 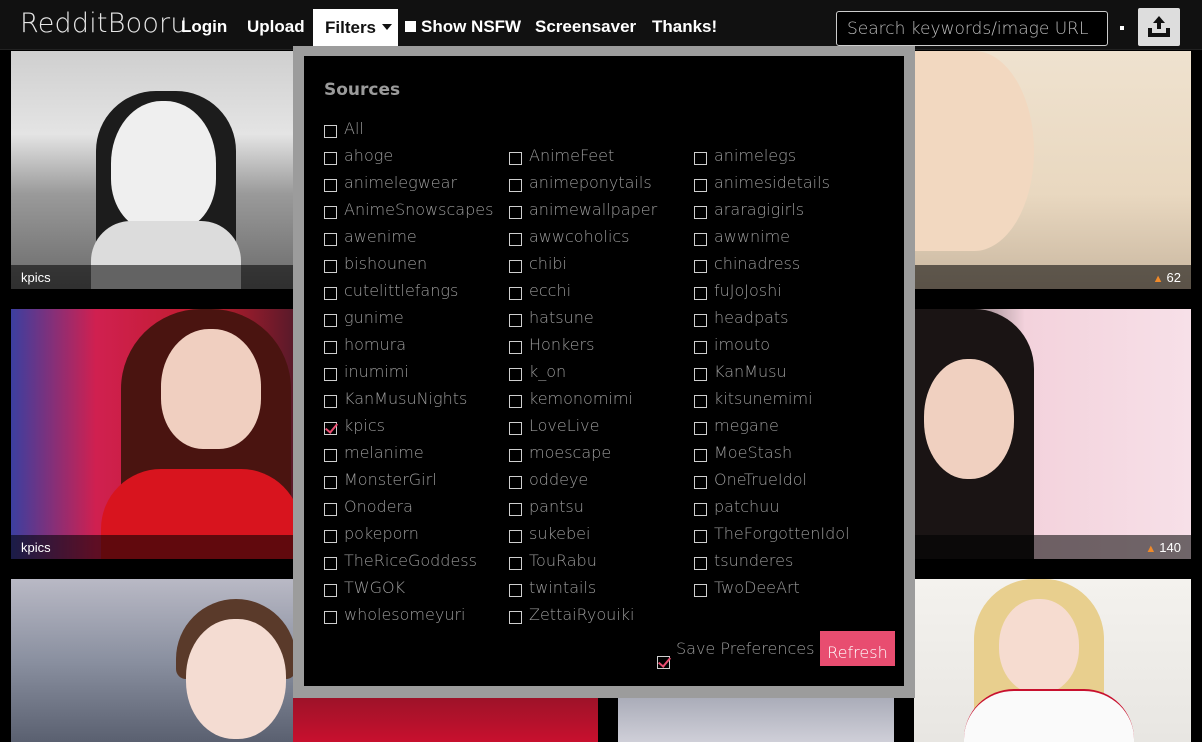 I want to click on nsfw-checkbox, so click(x=410, y=26).